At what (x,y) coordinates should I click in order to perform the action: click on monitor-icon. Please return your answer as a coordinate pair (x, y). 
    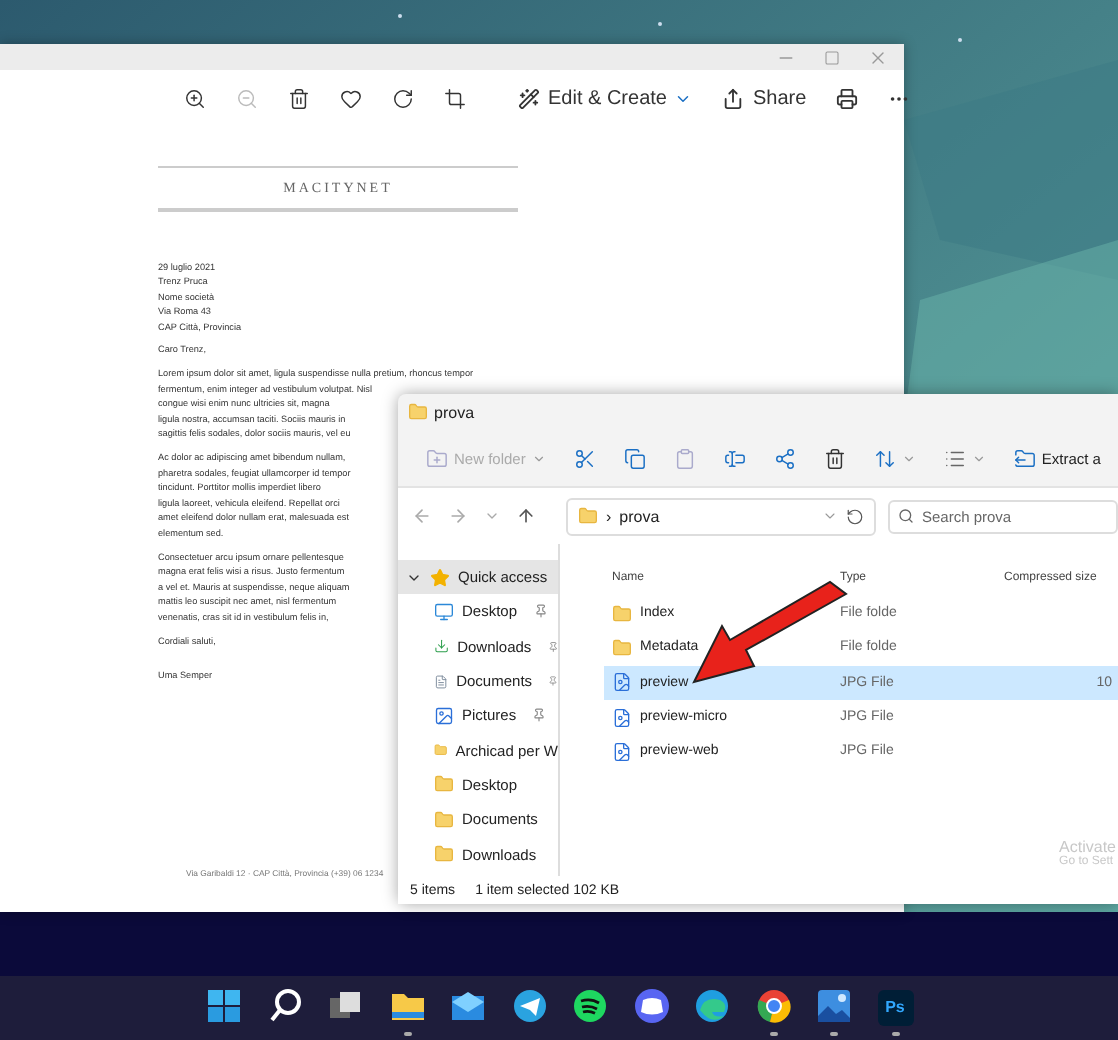
    Looking at the image, I should click on (444, 611).